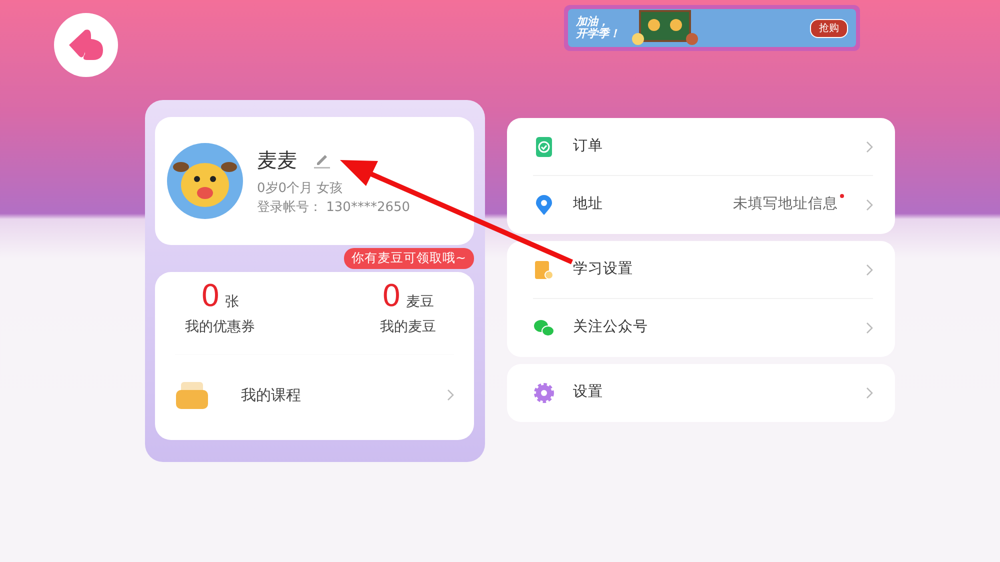 The image size is (1000, 562). Describe the element at coordinates (544, 147) in the screenshot. I see `clipboard-icon` at that location.